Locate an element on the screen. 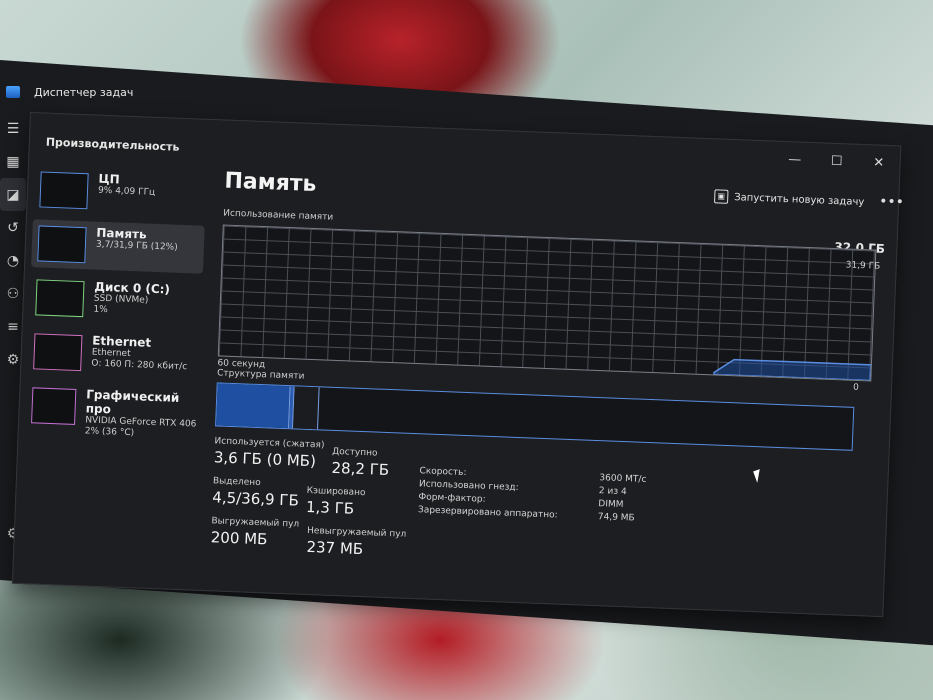  stat-label: Выделено is located at coordinates (236, 482).